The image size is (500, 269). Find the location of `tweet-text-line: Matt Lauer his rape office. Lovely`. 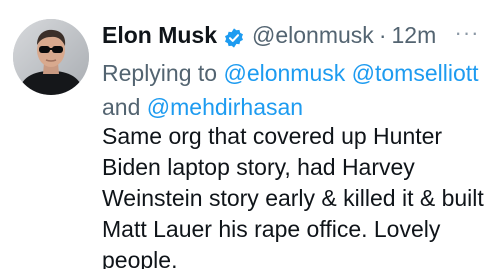

tweet-text-line: Matt Lauer his rape office. Lovely is located at coordinates (271, 229).